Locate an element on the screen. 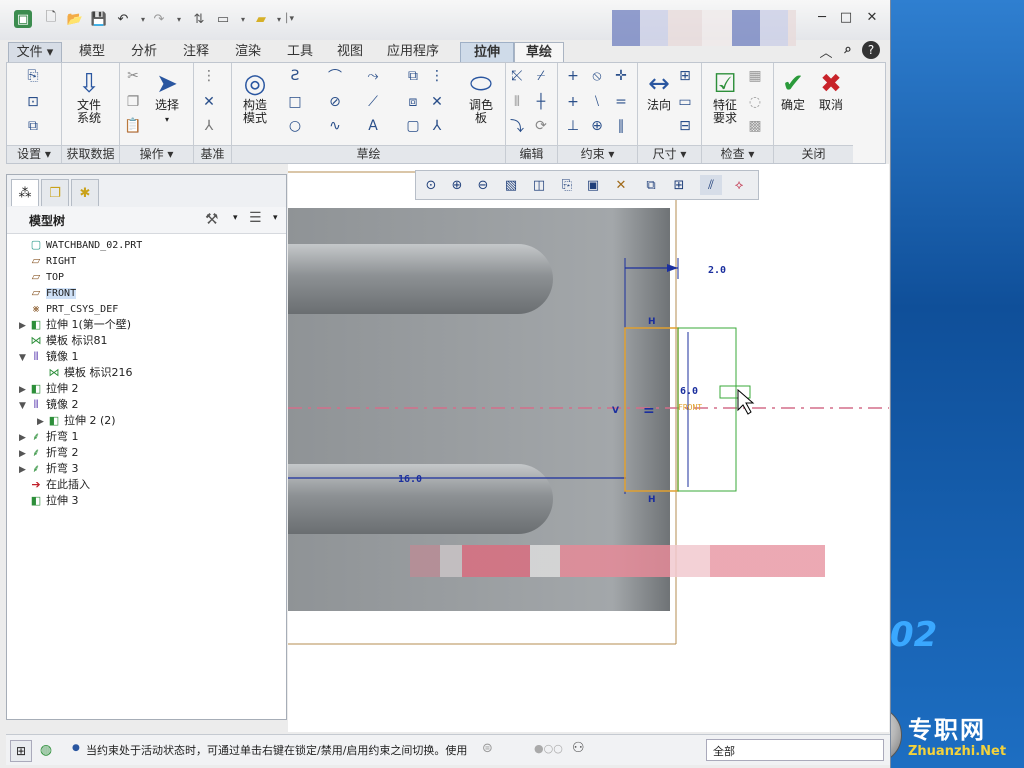 The image size is (1024, 768). construction-mode-button: ◎ 构造 模式 is located at coordinates (255, 97).